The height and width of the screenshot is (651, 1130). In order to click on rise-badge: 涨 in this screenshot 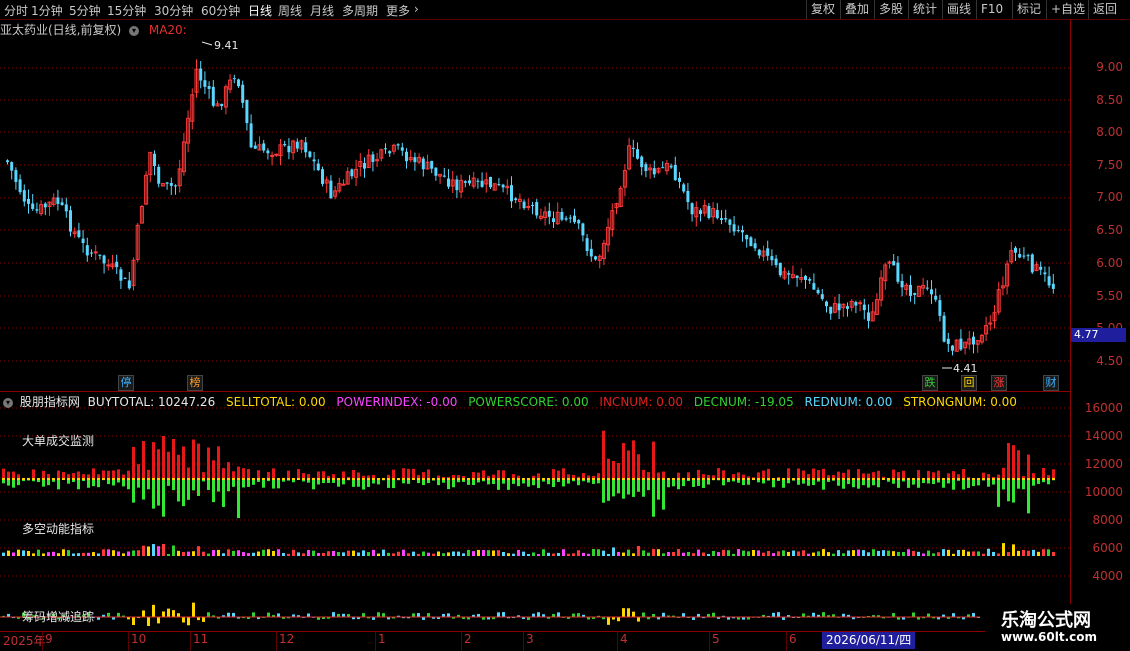, I will do `click(999, 383)`.